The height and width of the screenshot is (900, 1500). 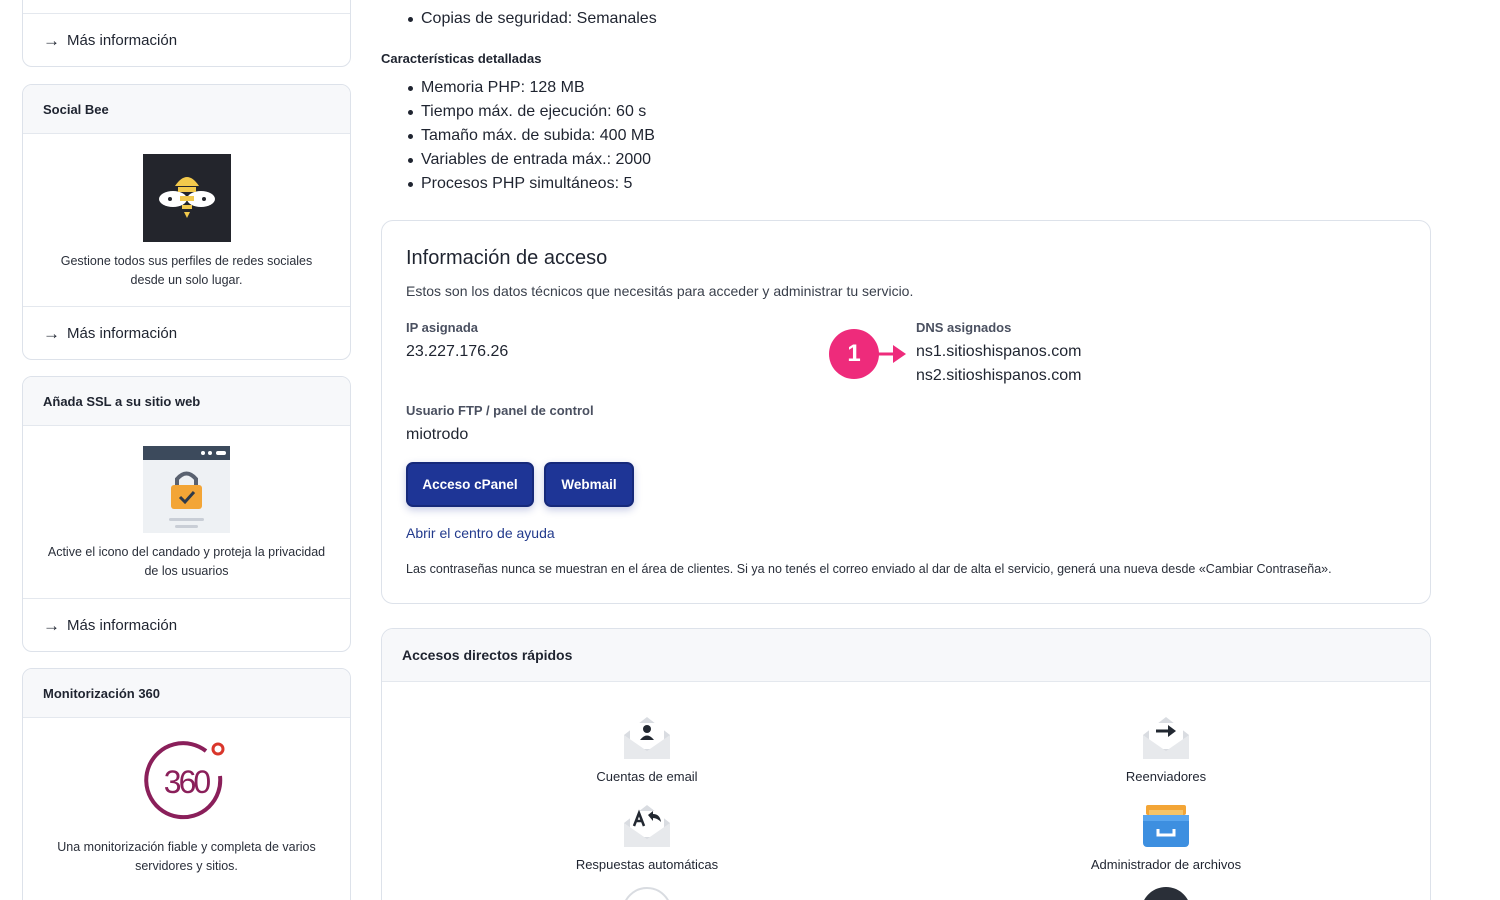 What do you see at coordinates (530, 88) in the screenshot?
I see `list-item: Memoria PHP: 128 MB` at bounding box center [530, 88].